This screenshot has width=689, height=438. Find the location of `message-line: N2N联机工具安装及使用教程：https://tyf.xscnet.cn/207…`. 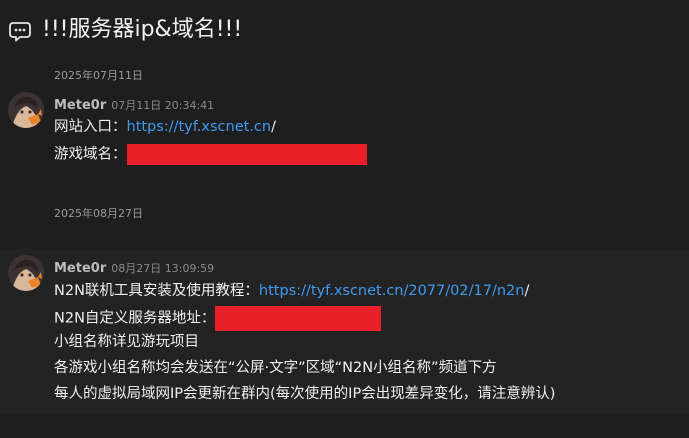

message-line: N2N联机工具安装及使用教程：https://tyf.xscnet.cn/207… is located at coordinates (291, 291).